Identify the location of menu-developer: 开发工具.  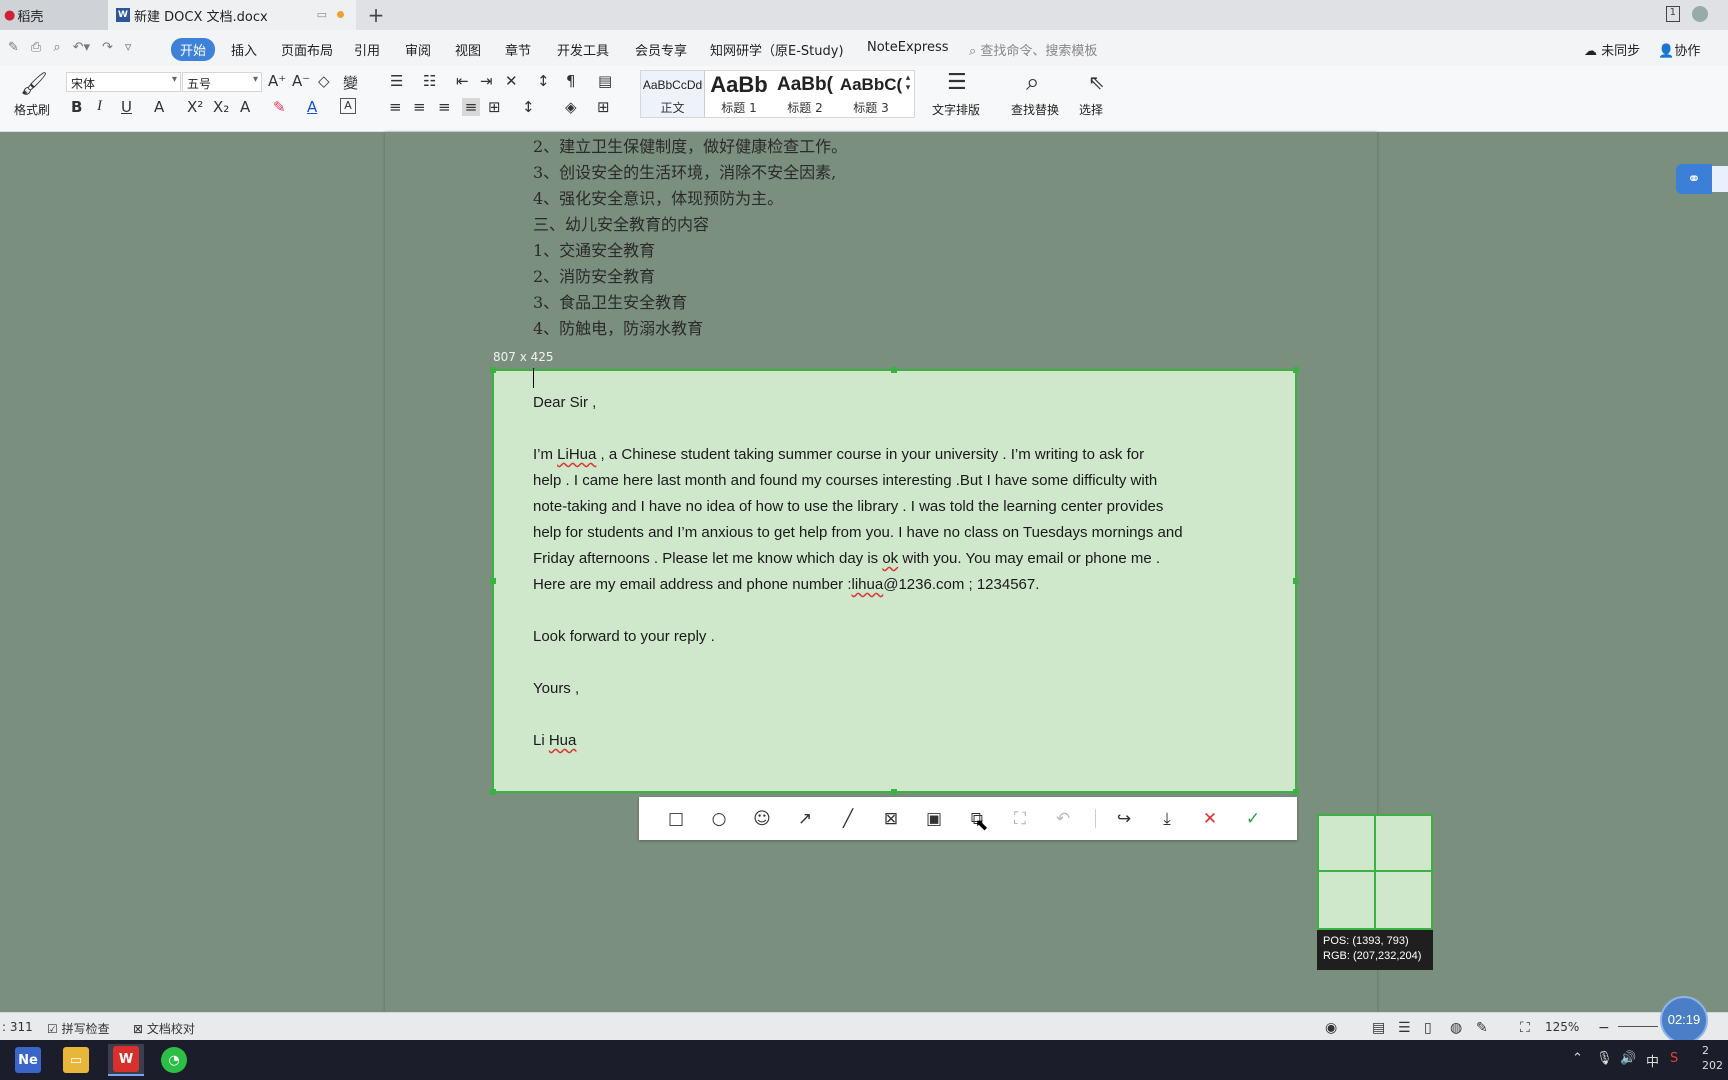
(583, 49).